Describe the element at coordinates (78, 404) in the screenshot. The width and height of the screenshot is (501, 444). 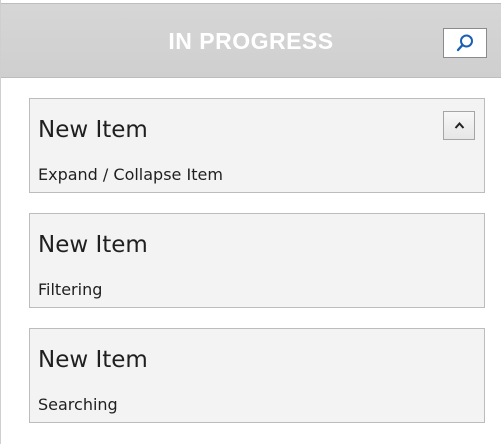
I see `item-subtitle: Searching` at that location.